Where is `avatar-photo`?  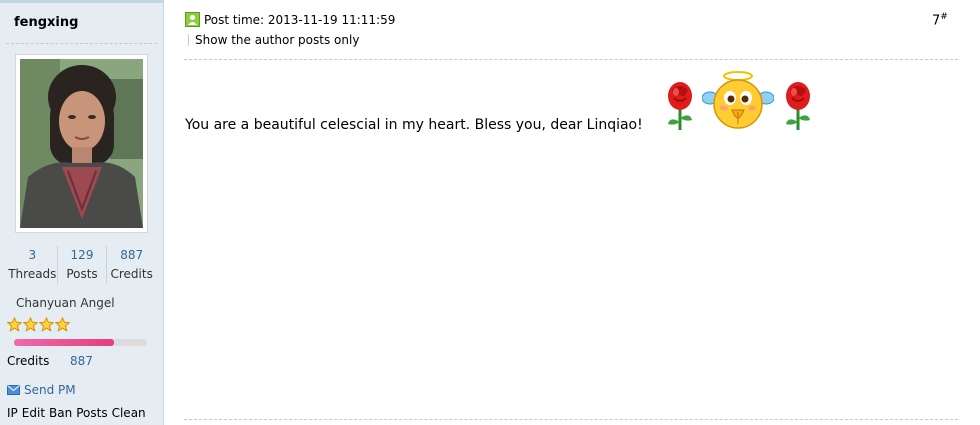
avatar-photo is located at coordinates (81, 143).